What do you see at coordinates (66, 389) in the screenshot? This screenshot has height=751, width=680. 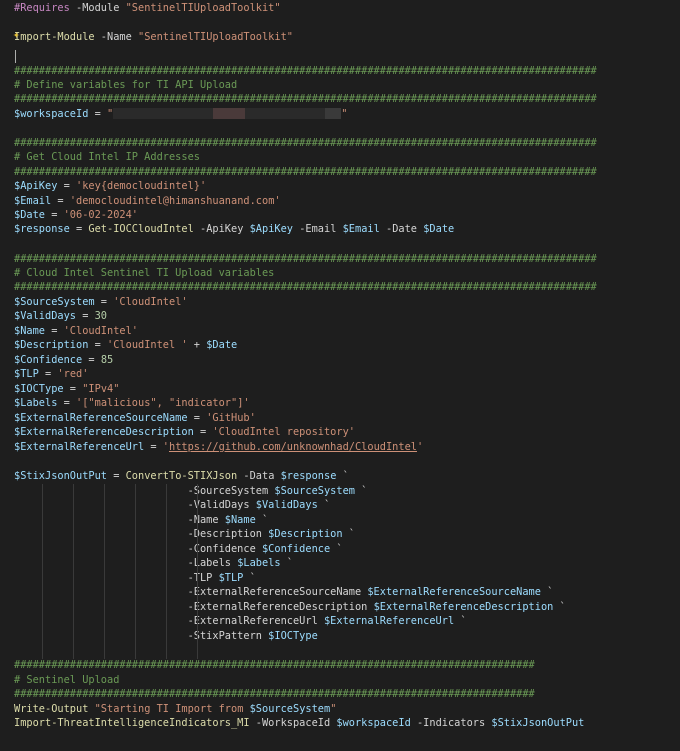 I see `code-line: $IOCType = "IPv4"` at bounding box center [66, 389].